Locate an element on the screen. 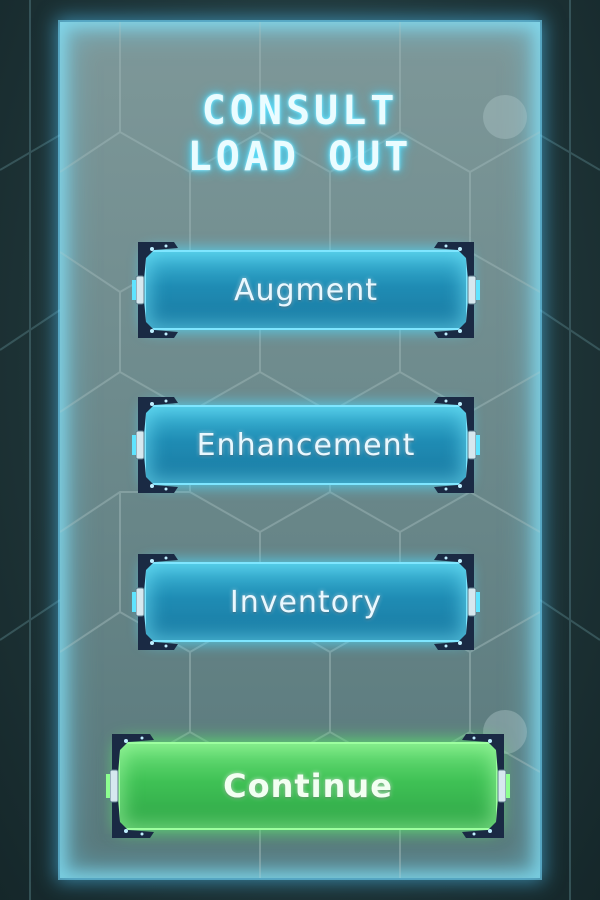  continue-button: Continue is located at coordinates (308, 786).